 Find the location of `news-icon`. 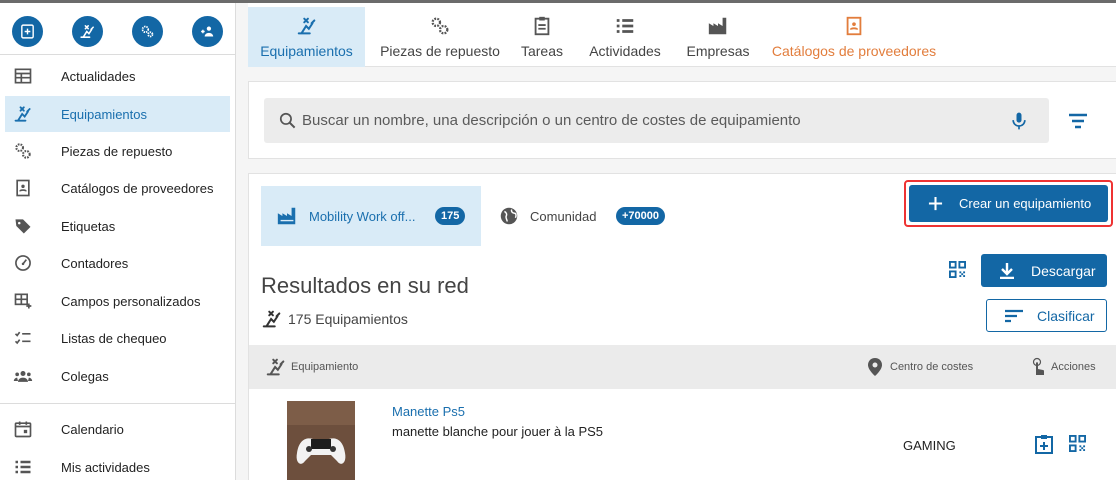

news-icon is located at coordinates (23, 76).